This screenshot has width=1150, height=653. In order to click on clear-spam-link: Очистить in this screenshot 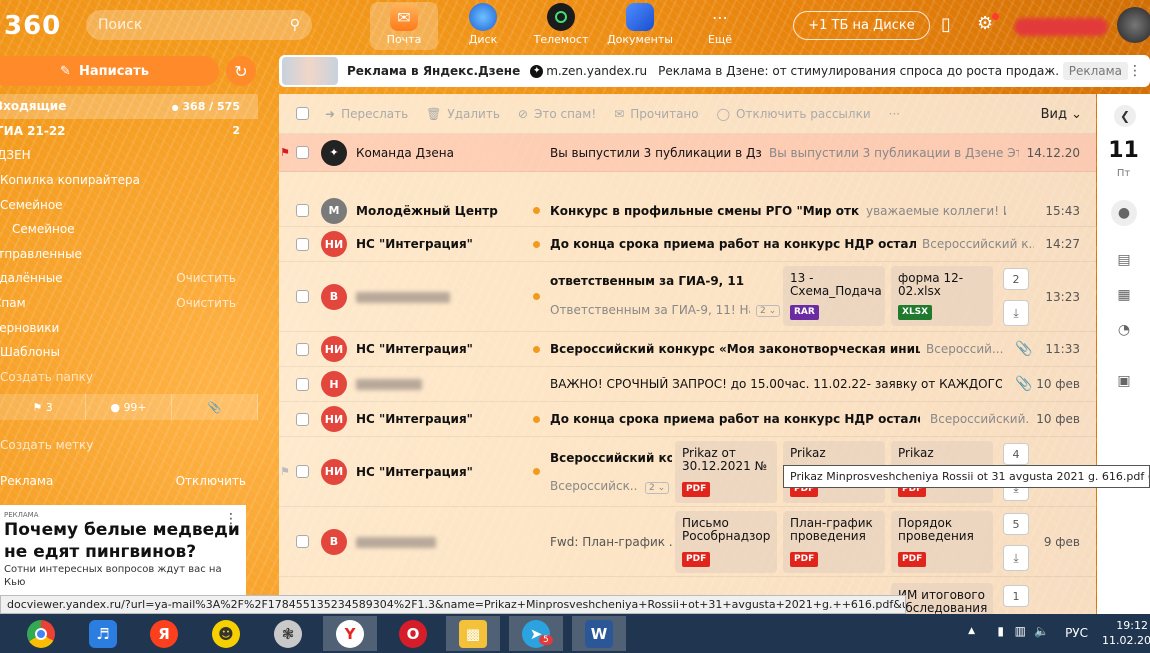, I will do `click(206, 303)`.